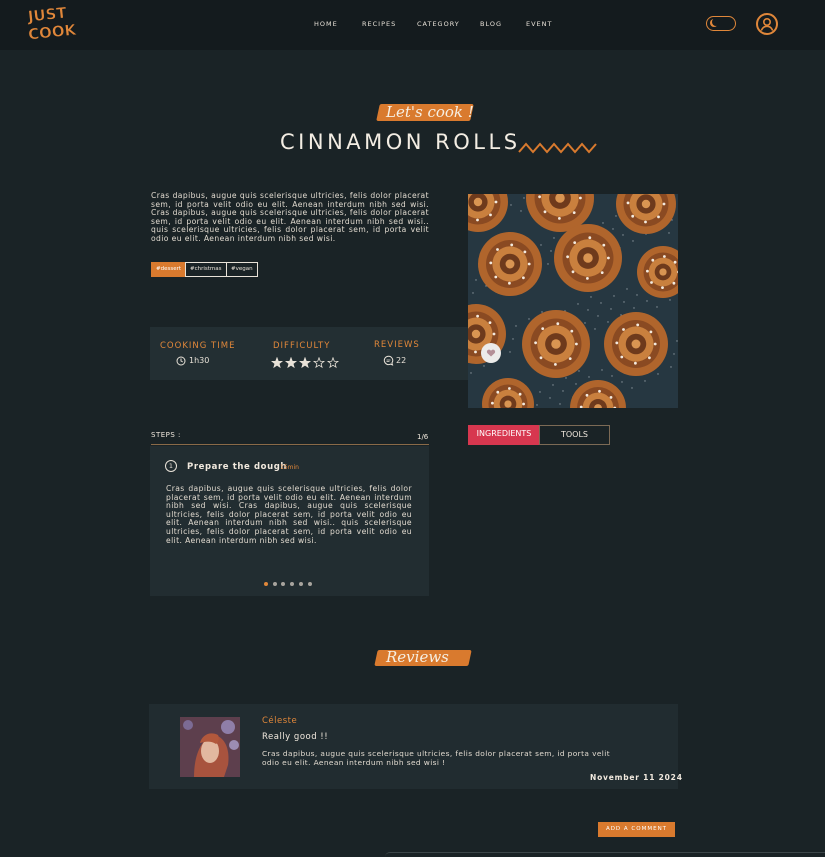 The width and height of the screenshot is (825, 857). What do you see at coordinates (169, 269) in the screenshot?
I see `tag-dessert: #dessert` at bounding box center [169, 269].